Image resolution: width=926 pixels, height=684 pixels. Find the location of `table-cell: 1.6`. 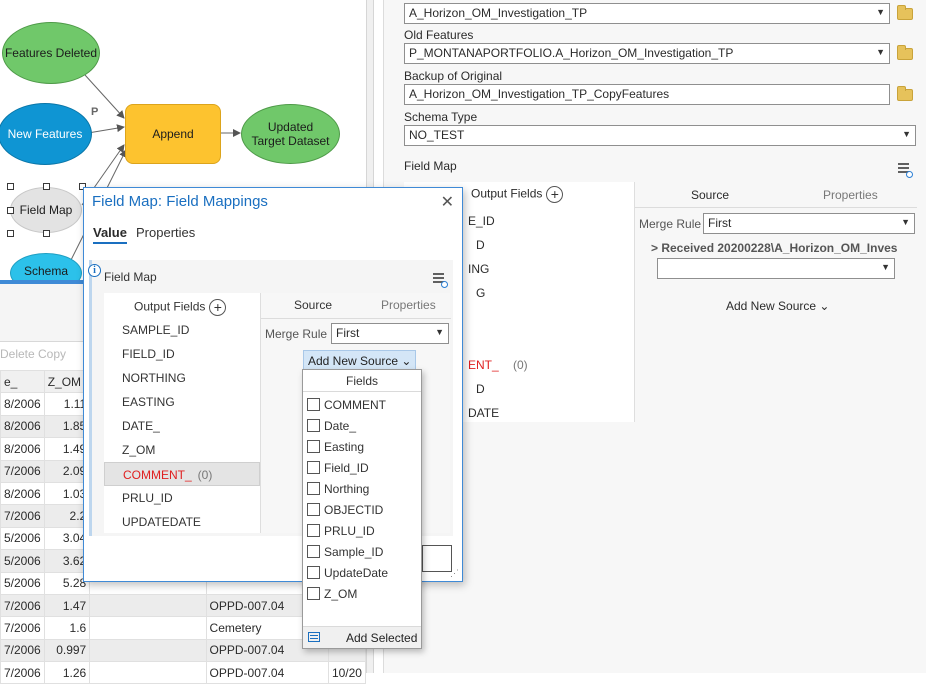

table-cell: 1.6 is located at coordinates (67, 628).